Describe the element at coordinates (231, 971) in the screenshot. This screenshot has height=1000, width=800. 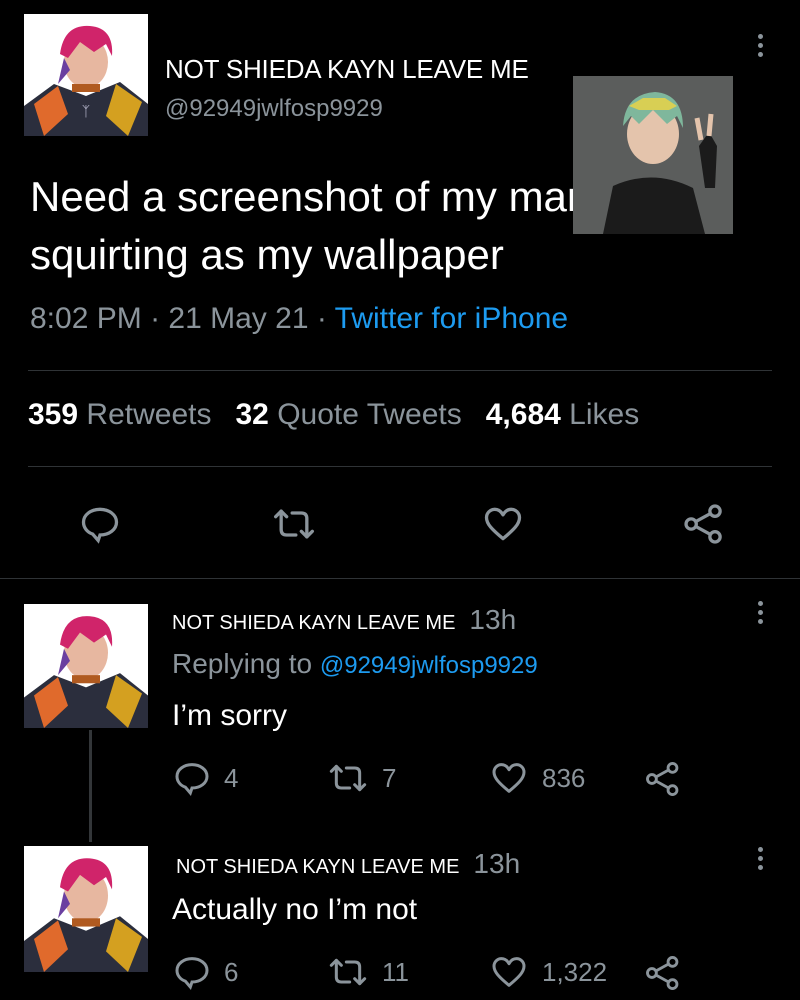
I see `reply-count: 6` at that location.